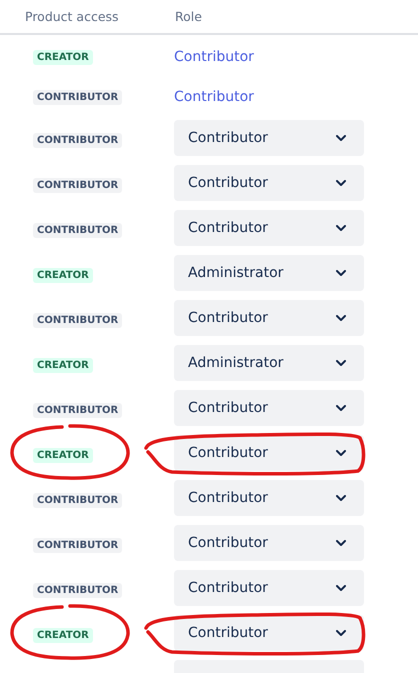  What do you see at coordinates (72, 16) in the screenshot?
I see `column-header: Product access` at bounding box center [72, 16].